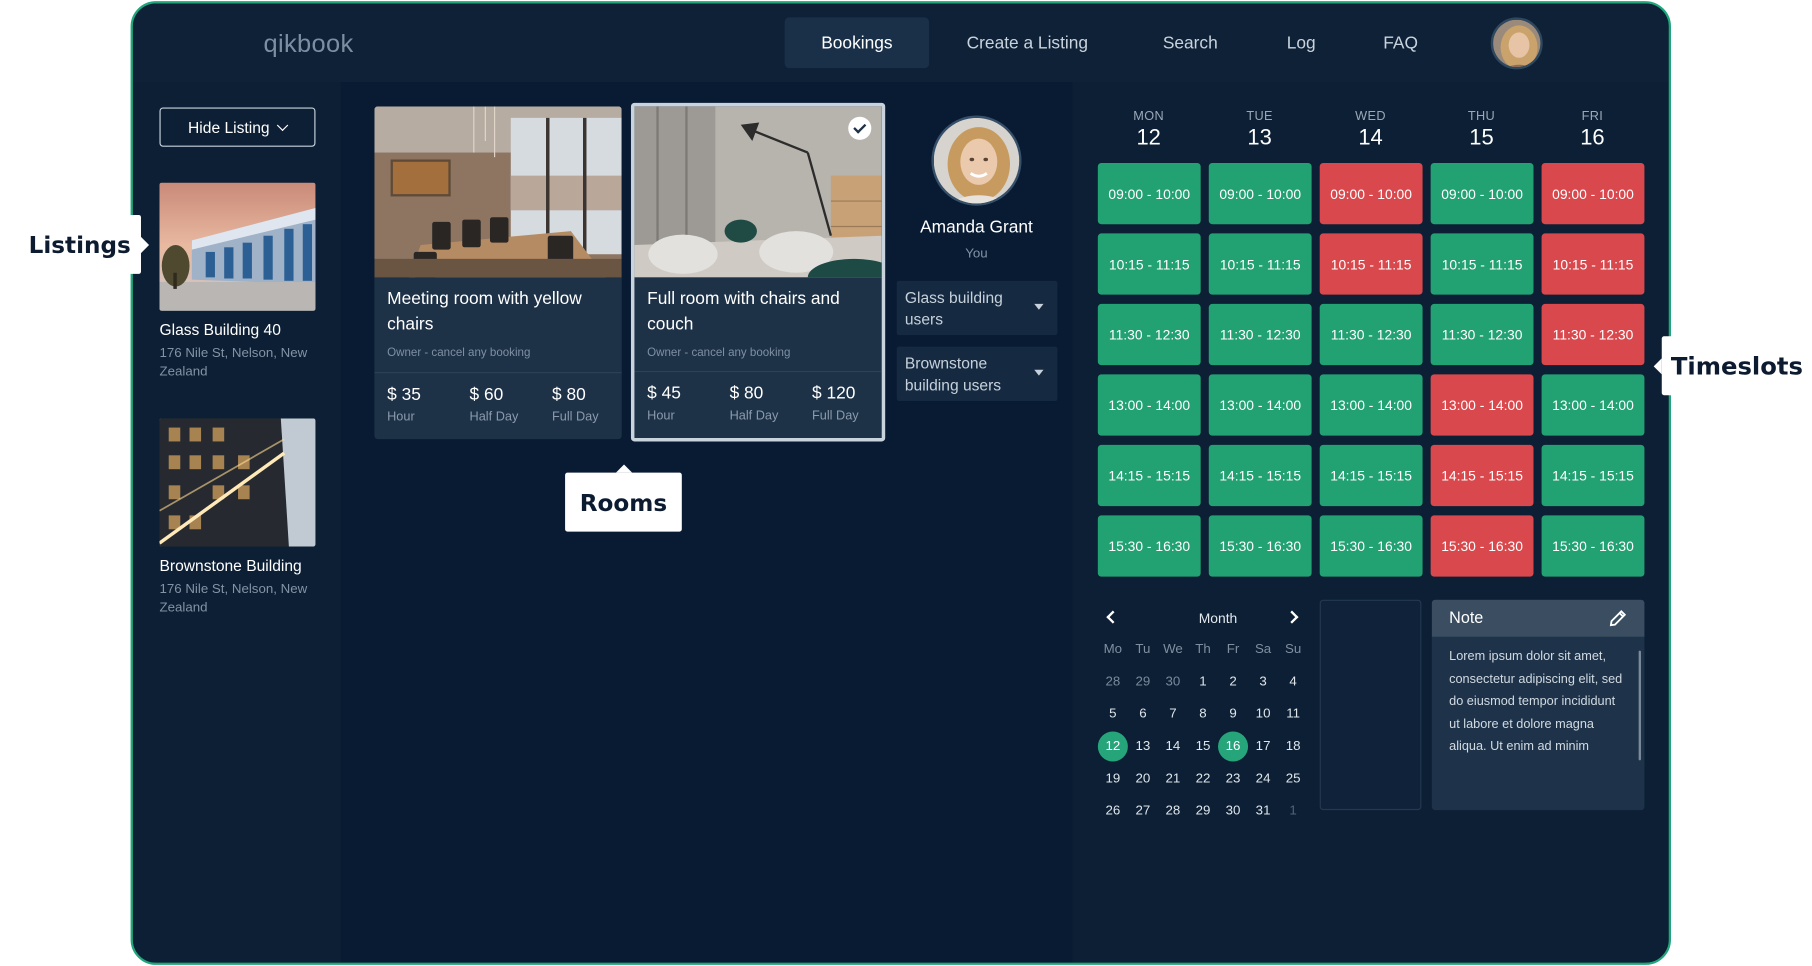 The height and width of the screenshot is (966, 1812). What do you see at coordinates (1293, 682) in the screenshot?
I see `calendar-day: 4` at bounding box center [1293, 682].